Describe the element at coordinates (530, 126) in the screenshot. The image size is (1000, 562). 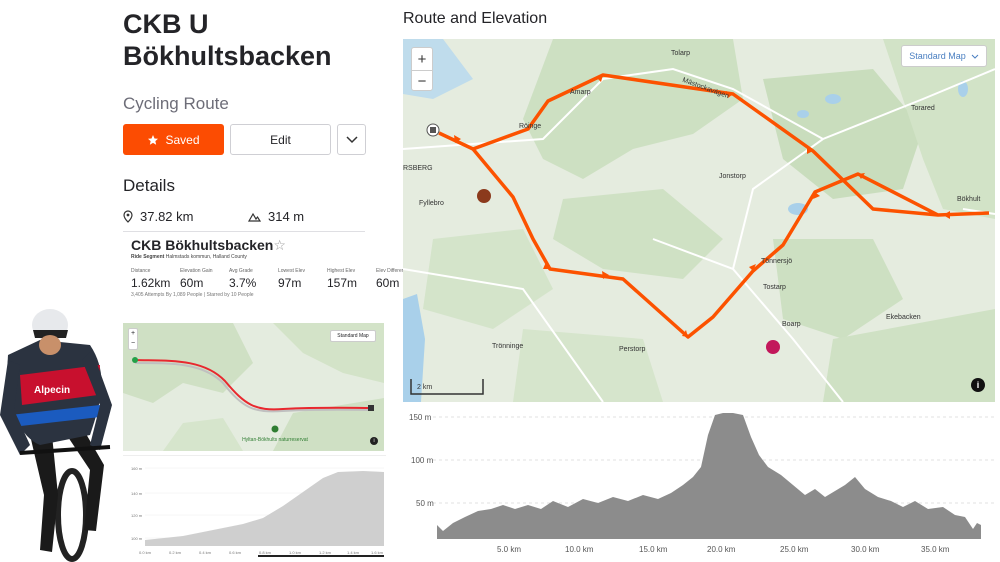
I see `place-label: Röinge` at that location.